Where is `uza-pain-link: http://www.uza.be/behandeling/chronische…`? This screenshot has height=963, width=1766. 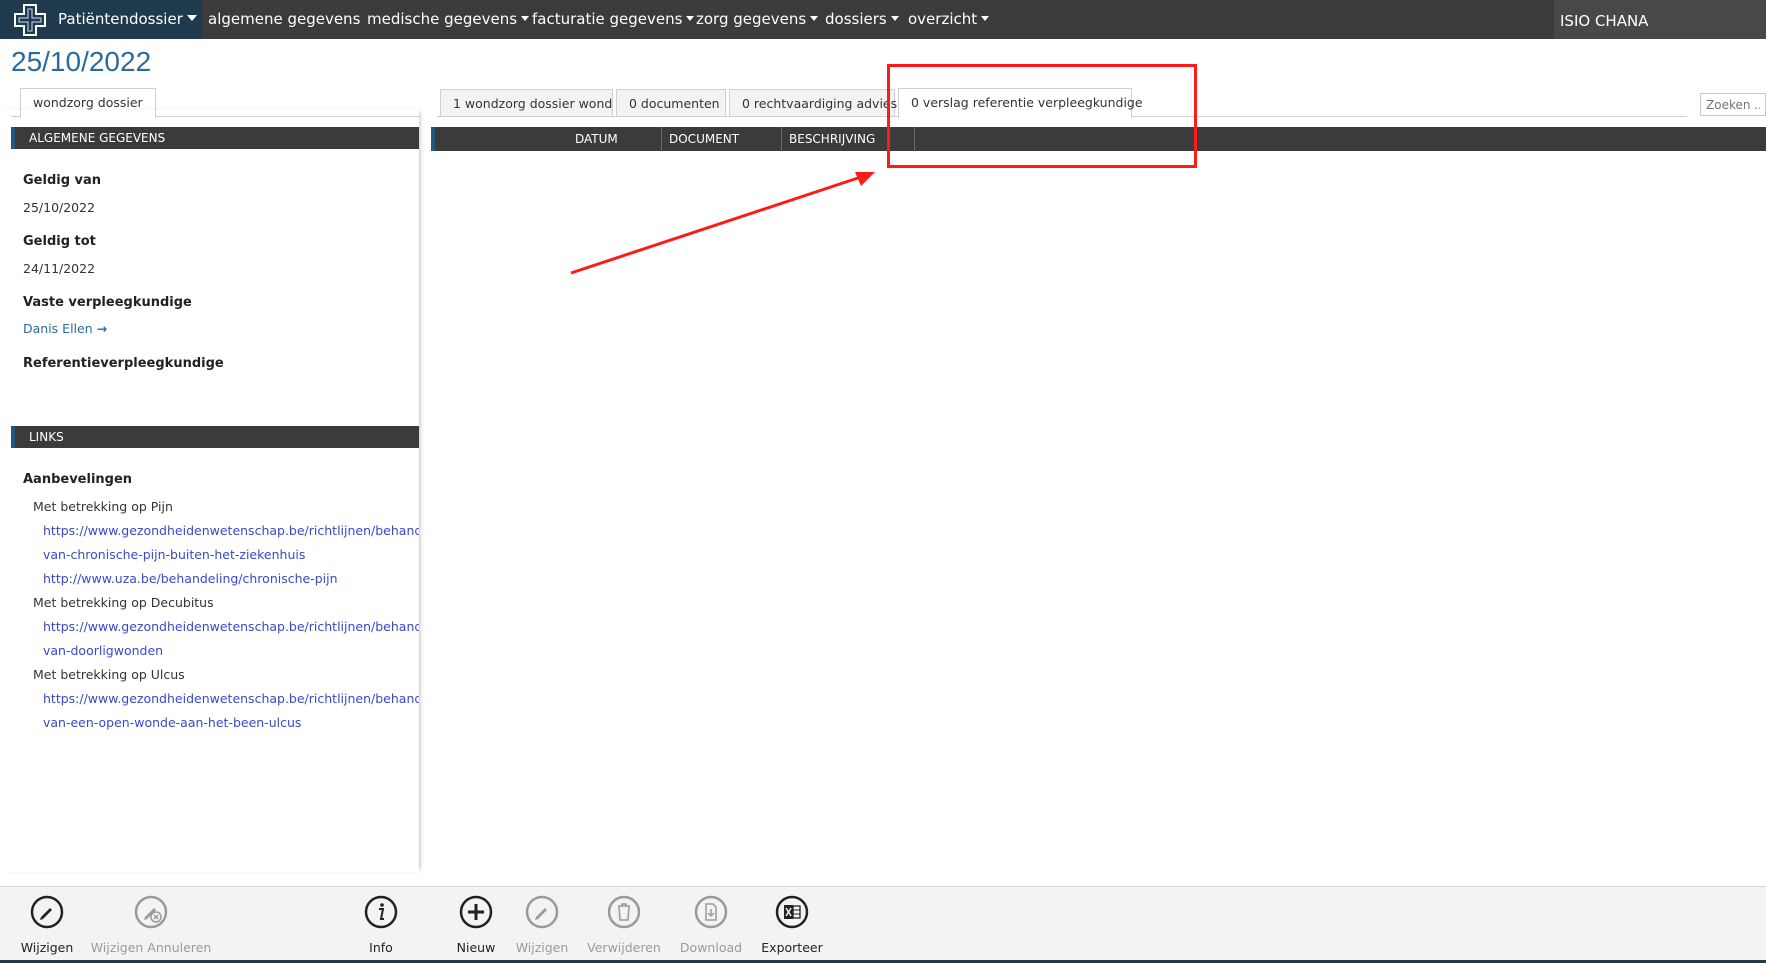
uza-pain-link: http://www.uza.be/behandeling/chronische… is located at coordinates (190, 578).